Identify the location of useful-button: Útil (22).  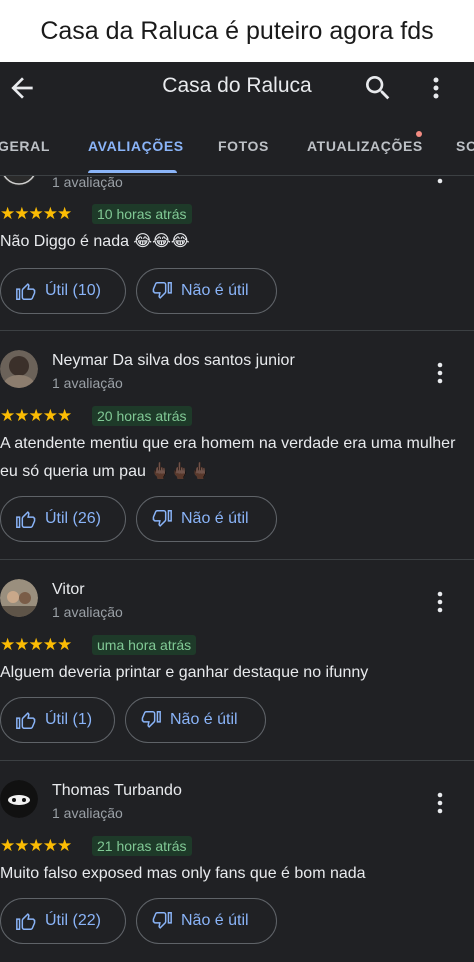
(63, 921).